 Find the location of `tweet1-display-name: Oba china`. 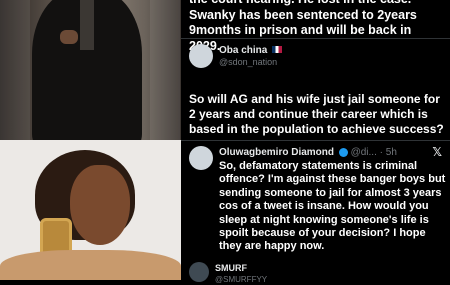

tweet1-display-name: Oba china is located at coordinates (243, 50).